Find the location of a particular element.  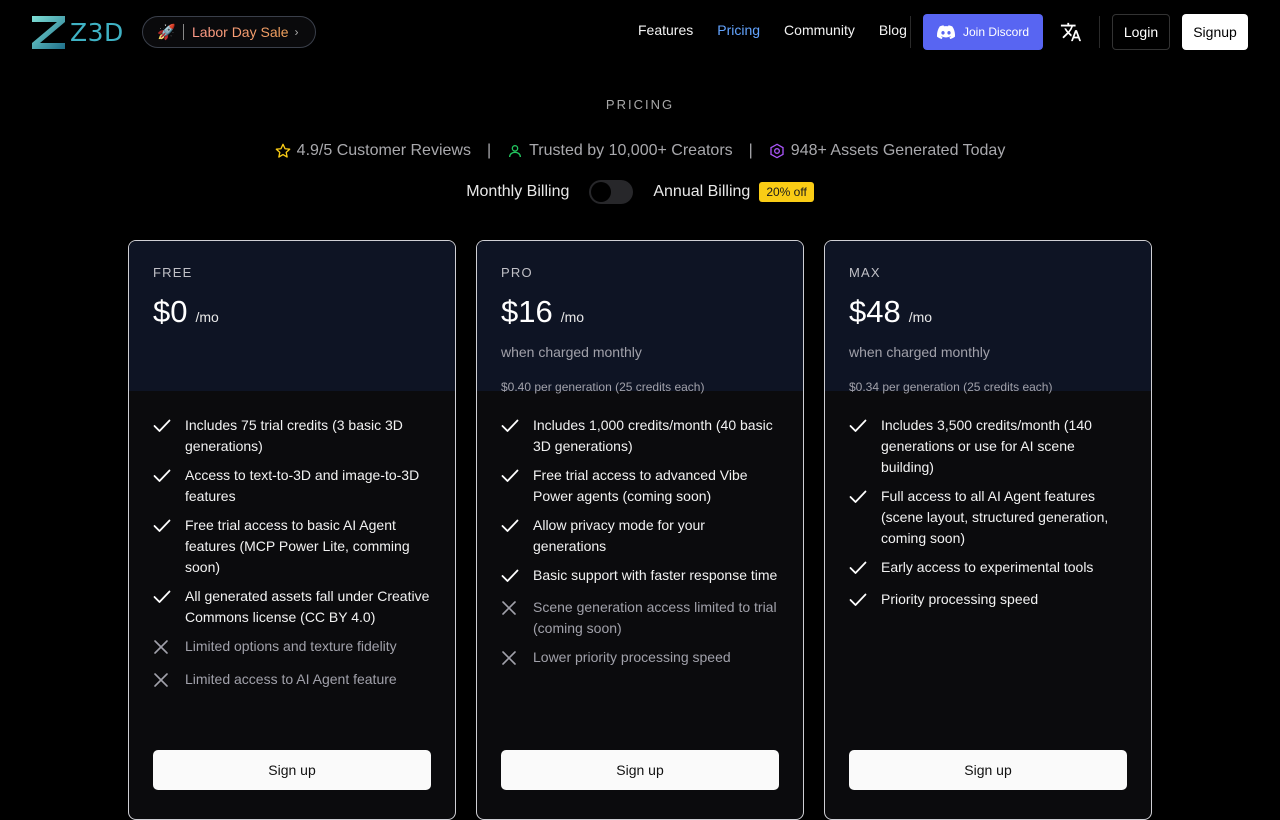

section-label: PRICING is located at coordinates (640, 104).